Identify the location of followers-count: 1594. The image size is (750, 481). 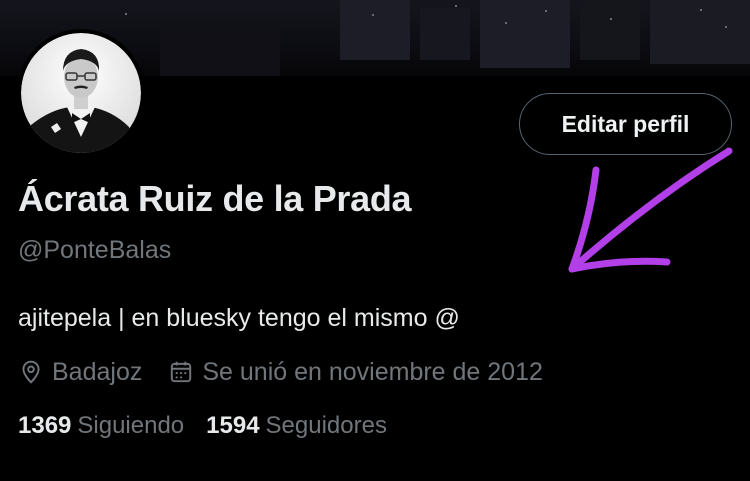
(233, 425).